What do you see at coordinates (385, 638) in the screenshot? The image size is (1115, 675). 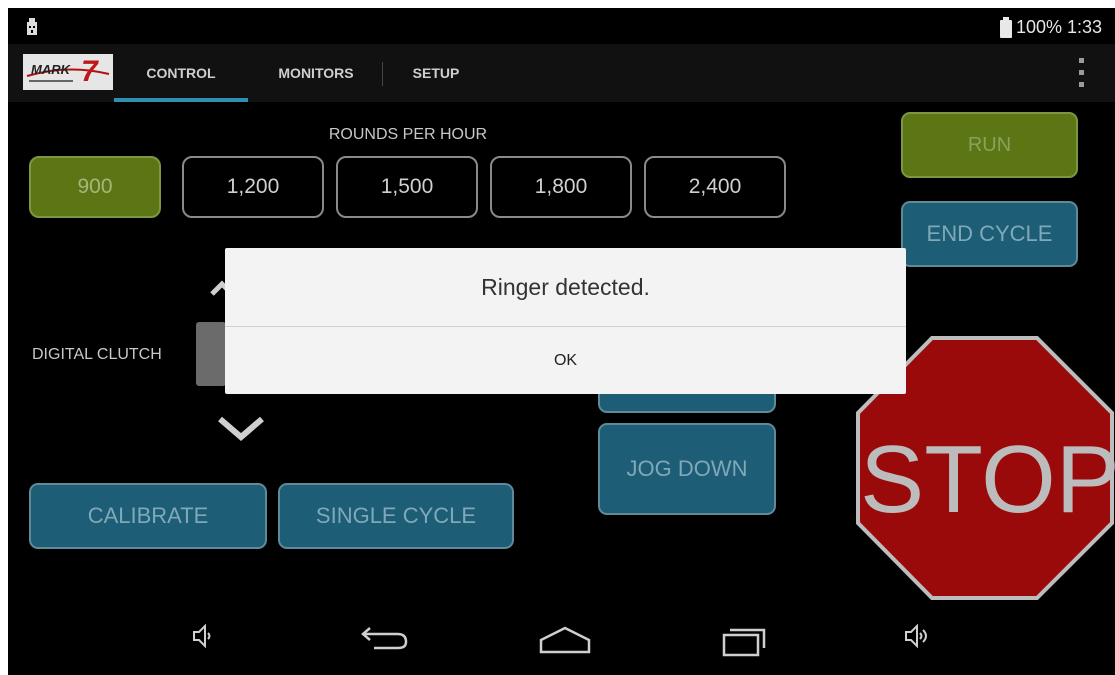 I see `back-icon` at bounding box center [385, 638].